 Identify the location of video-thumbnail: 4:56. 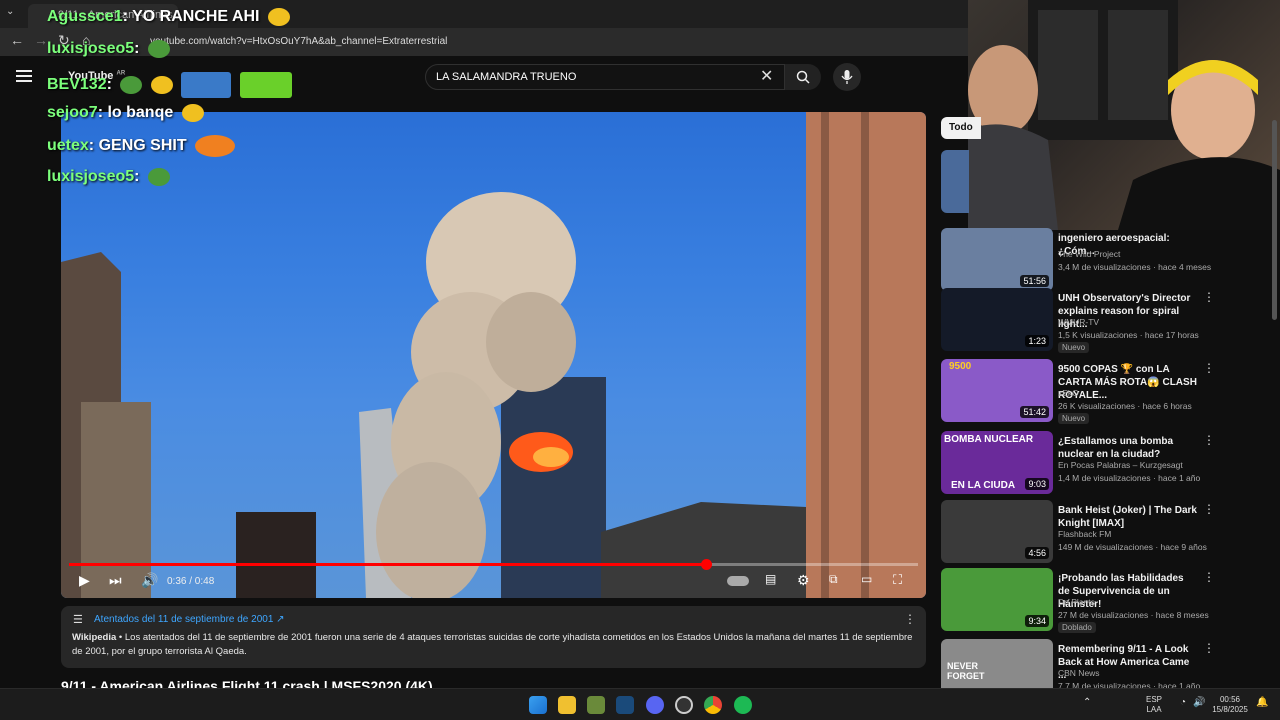
(997, 531).